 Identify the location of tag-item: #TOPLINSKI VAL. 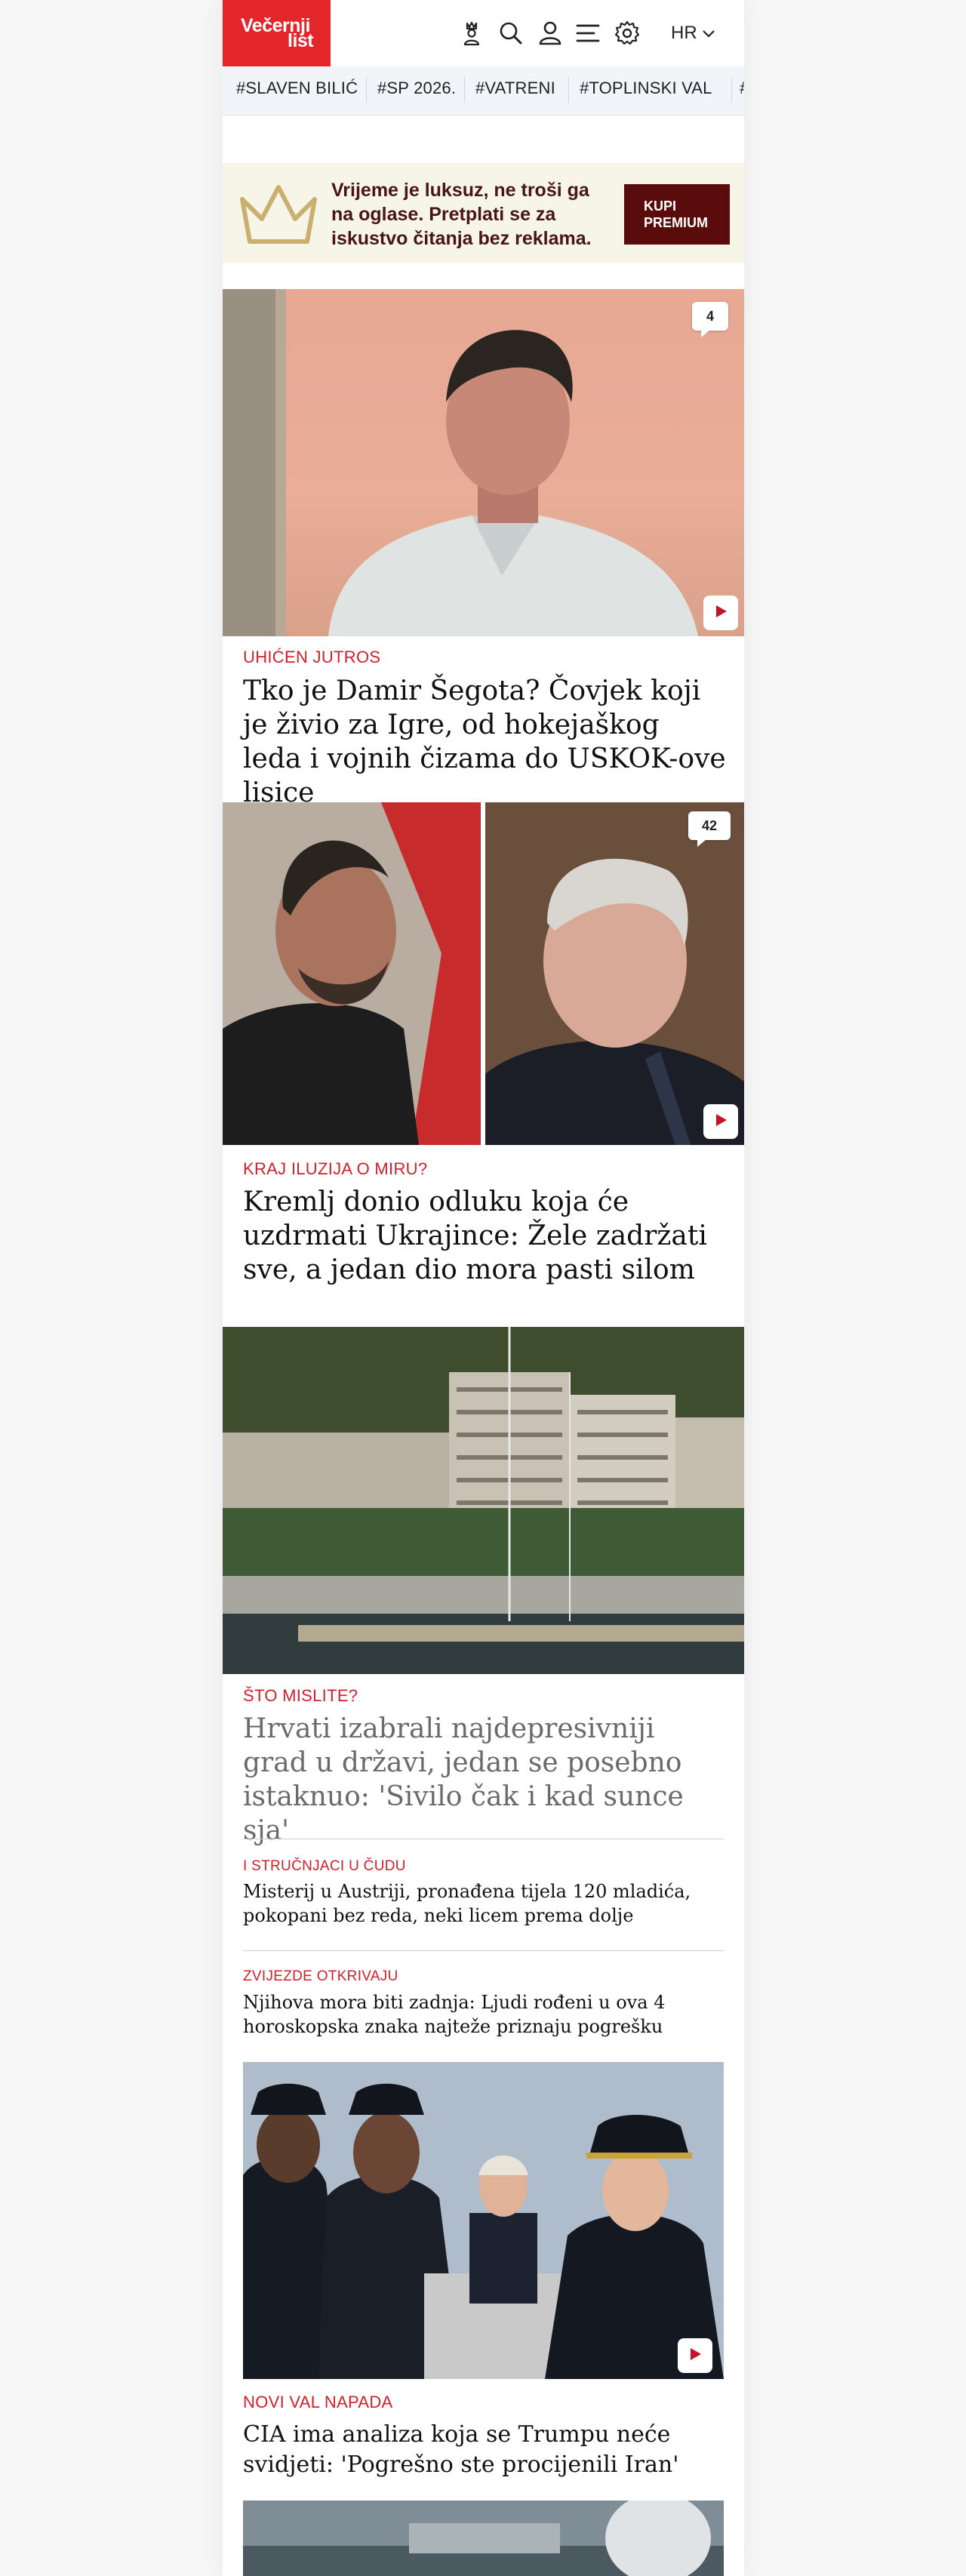
(646, 88).